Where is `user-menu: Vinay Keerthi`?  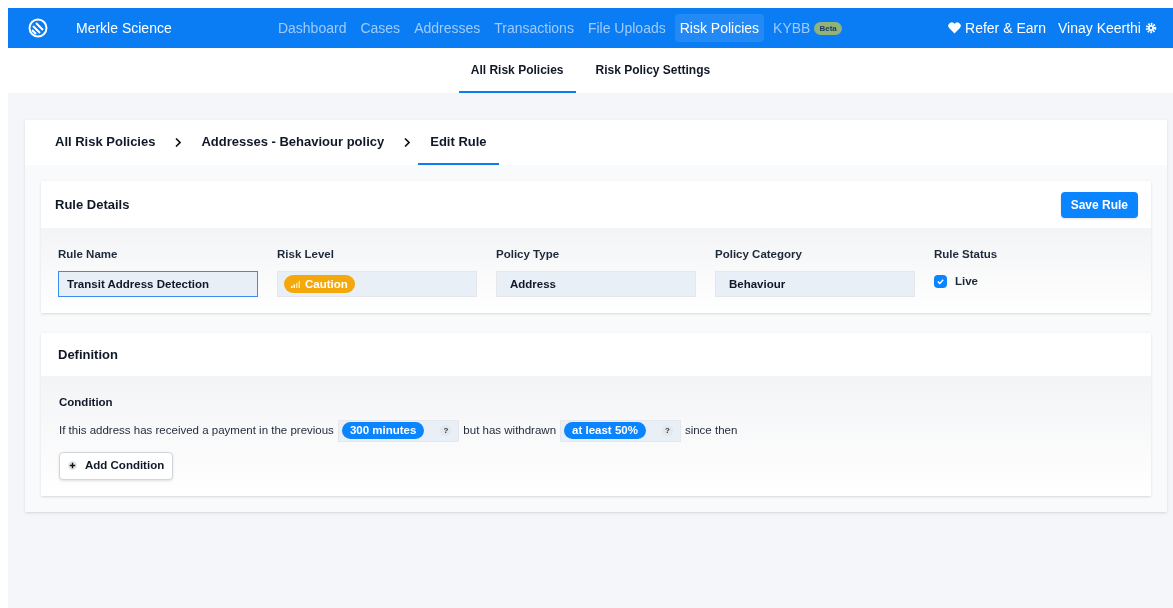
user-menu: Vinay Keerthi is located at coordinates (1107, 28).